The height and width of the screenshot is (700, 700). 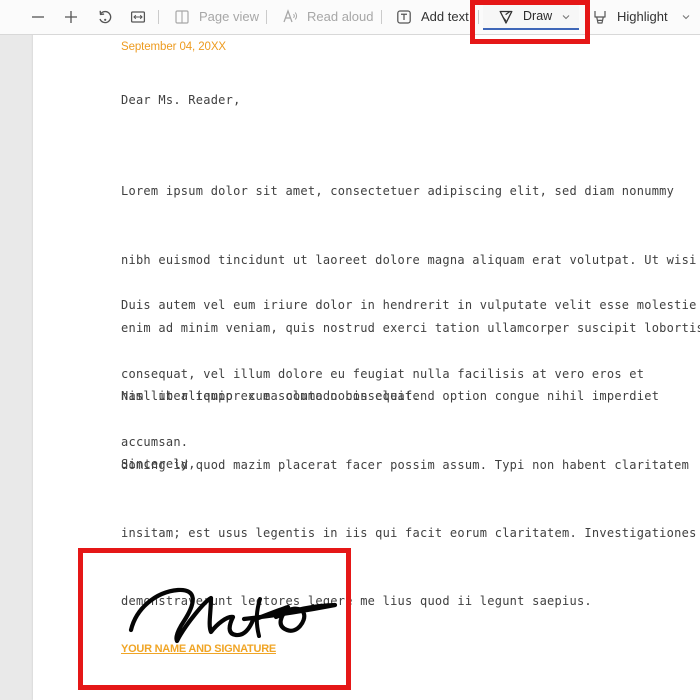 I want to click on handwritten-signature, so click(x=233, y=615).